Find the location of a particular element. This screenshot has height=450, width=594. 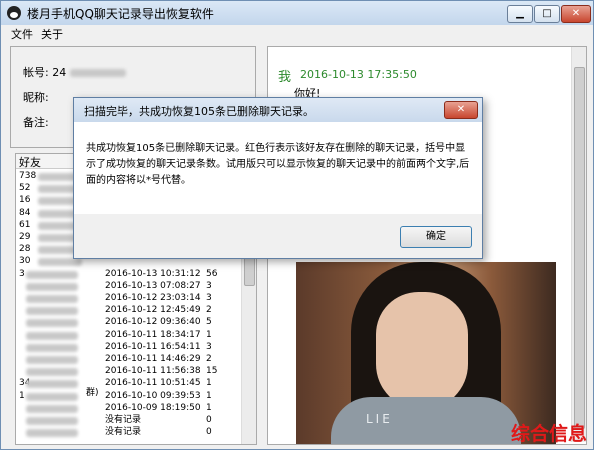

friend-row: 2016-10-13 07:08:27 3 is located at coordinates (129, 286).